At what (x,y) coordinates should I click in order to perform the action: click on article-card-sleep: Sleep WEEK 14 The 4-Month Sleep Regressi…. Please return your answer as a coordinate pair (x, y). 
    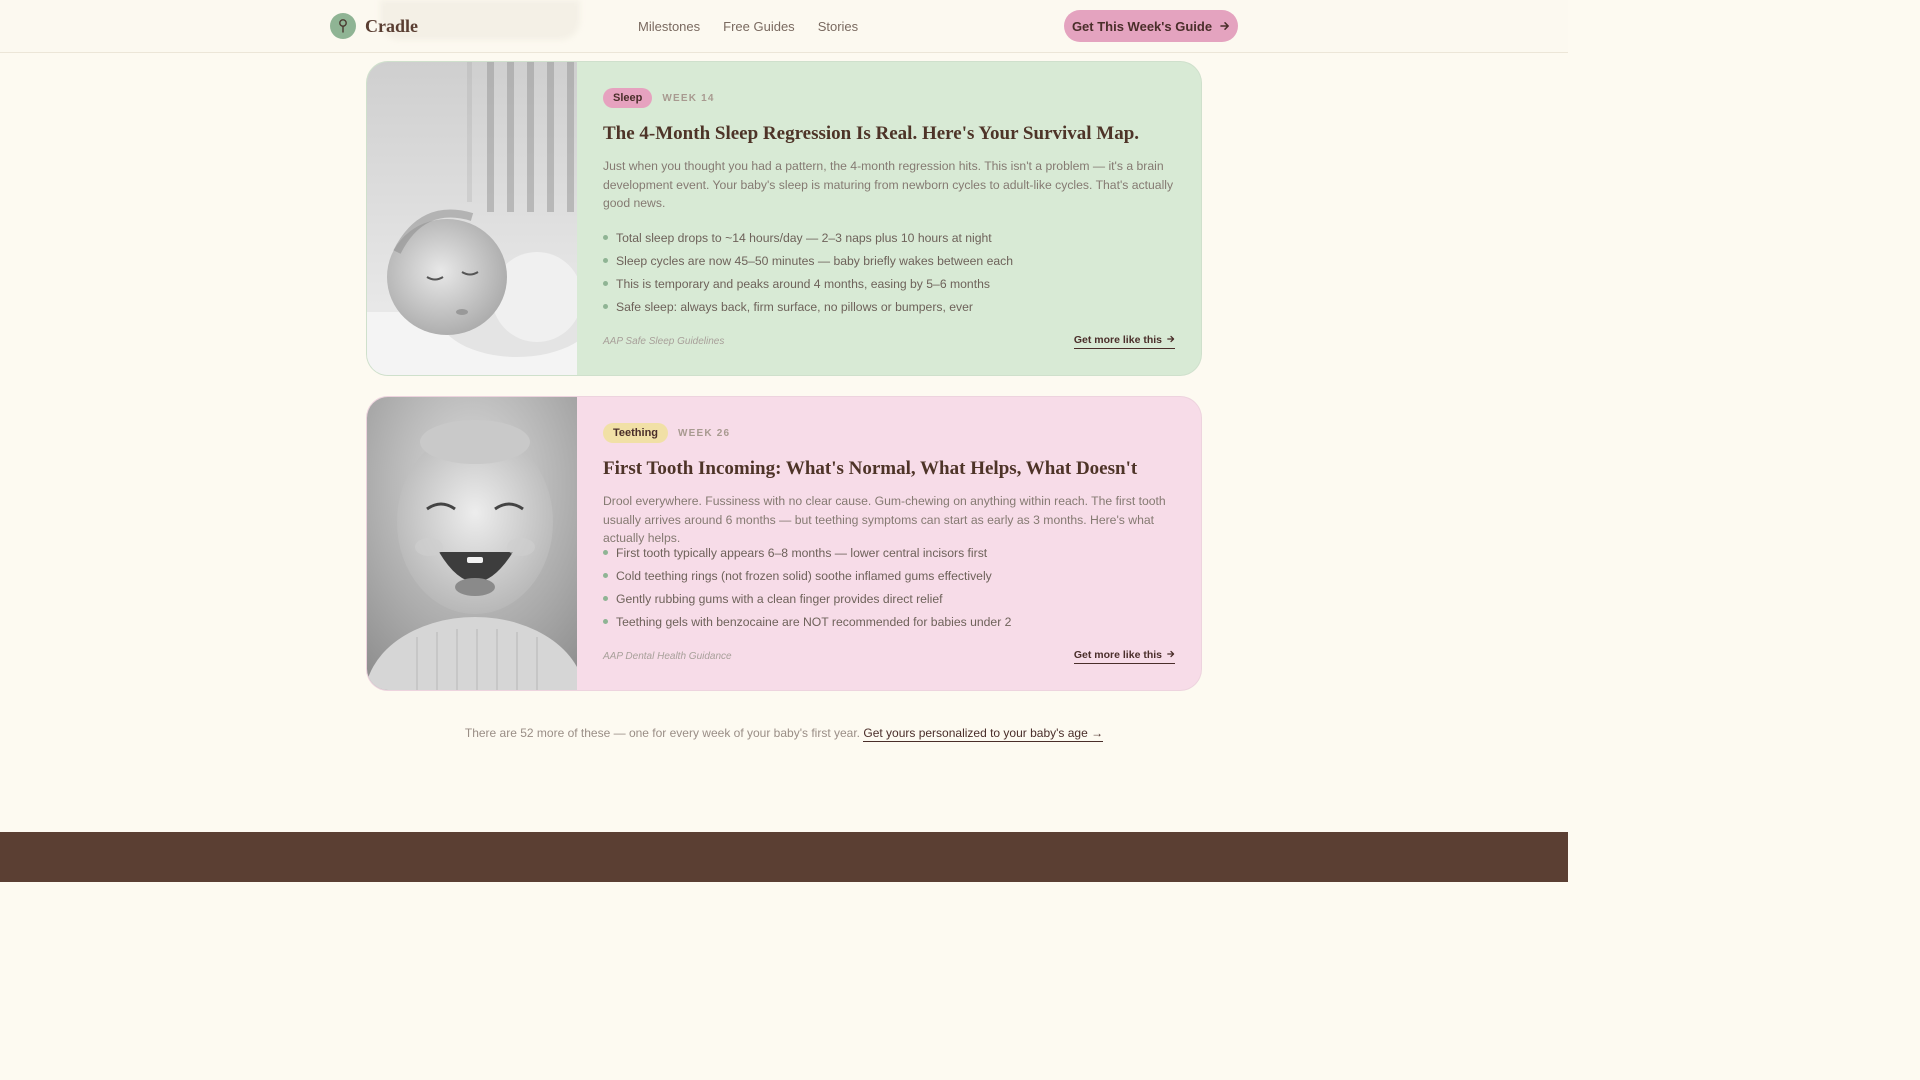
    Looking at the image, I should click on (784, 218).